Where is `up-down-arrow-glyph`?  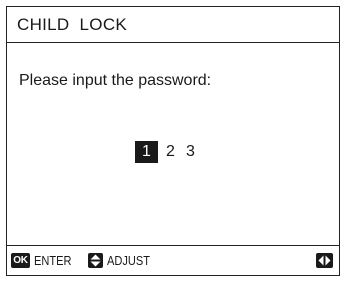 up-down-arrow-glyph is located at coordinates (95, 260).